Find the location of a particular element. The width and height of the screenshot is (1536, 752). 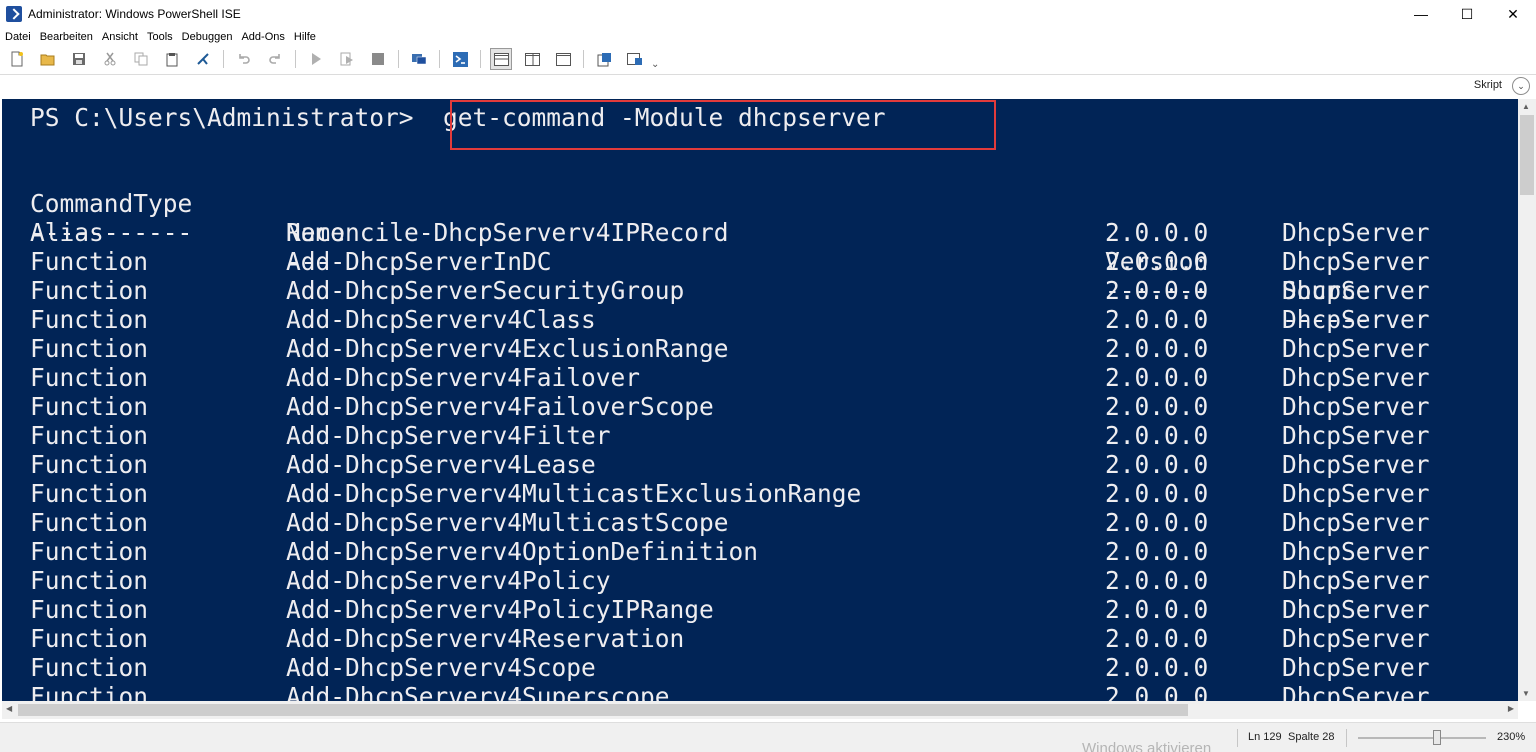

menu-datei: Datei is located at coordinates (18, 37).